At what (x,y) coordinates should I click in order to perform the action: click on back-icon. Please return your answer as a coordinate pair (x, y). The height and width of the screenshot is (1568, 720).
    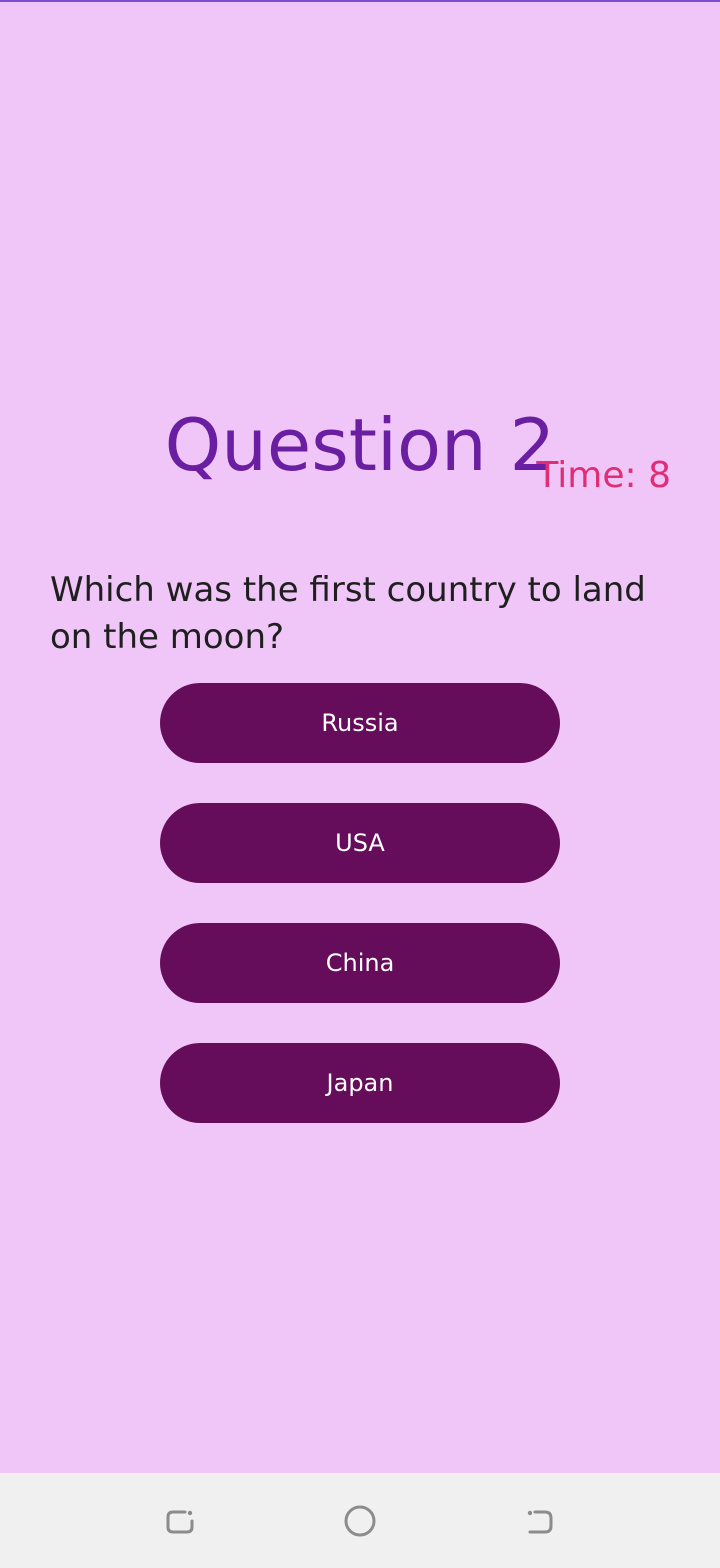
    Looking at the image, I should click on (540, 1521).